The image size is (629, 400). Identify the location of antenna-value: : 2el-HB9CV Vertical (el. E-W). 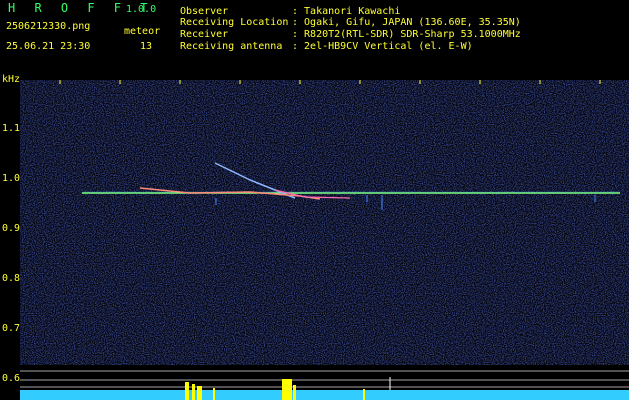
(382, 46).